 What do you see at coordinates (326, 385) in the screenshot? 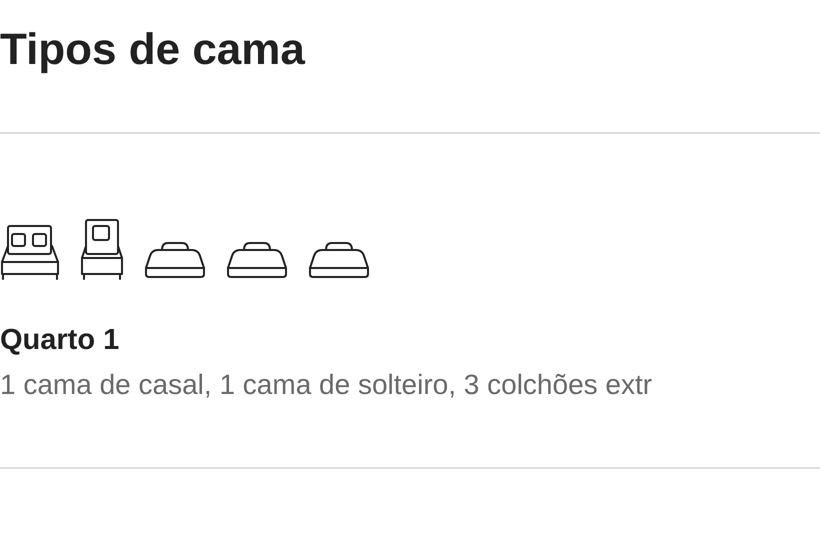
I see `bed-summary: 1 cama de casal, 1 cama de solteiro, 3 colchões extr` at bounding box center [326, 385].